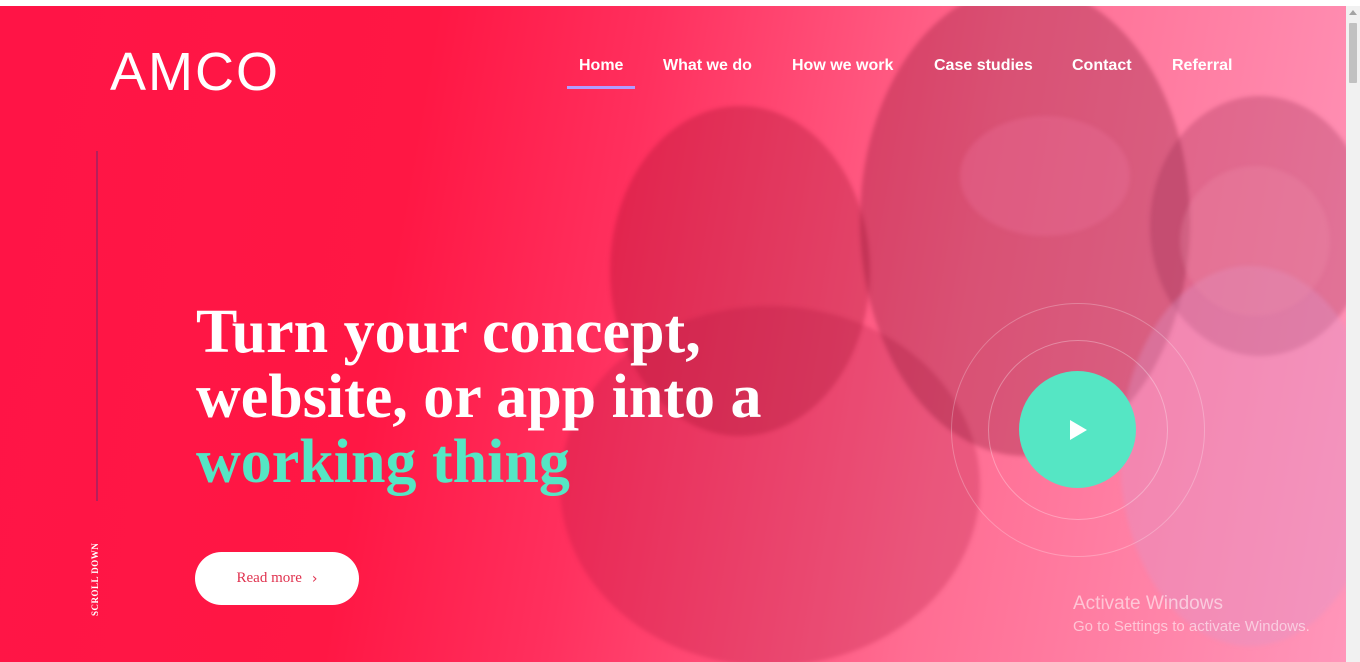 This screenshot has width=1360, height=662. What do you see at coordinates (842, 74) in the screenshot?
I see `nav-item-how-we-work: How we work` at bounding box center [842, 74].